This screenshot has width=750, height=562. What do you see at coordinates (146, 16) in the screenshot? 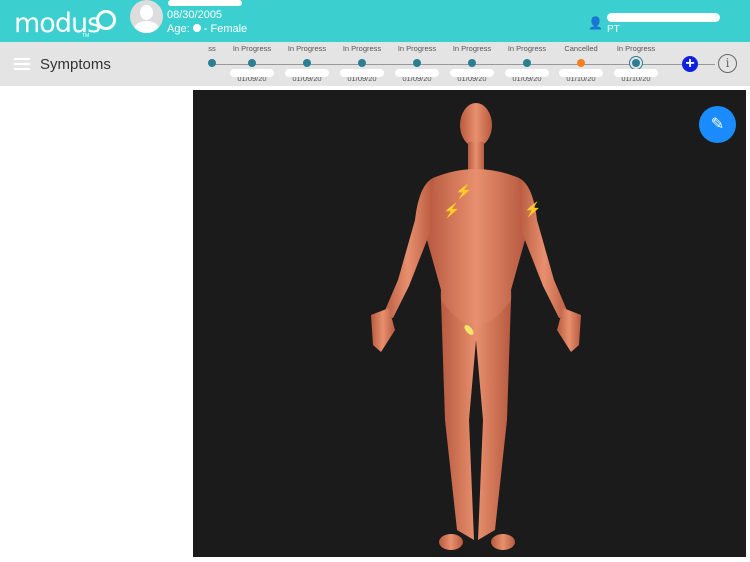
I see `avatar` at bounding box center [146, 16].